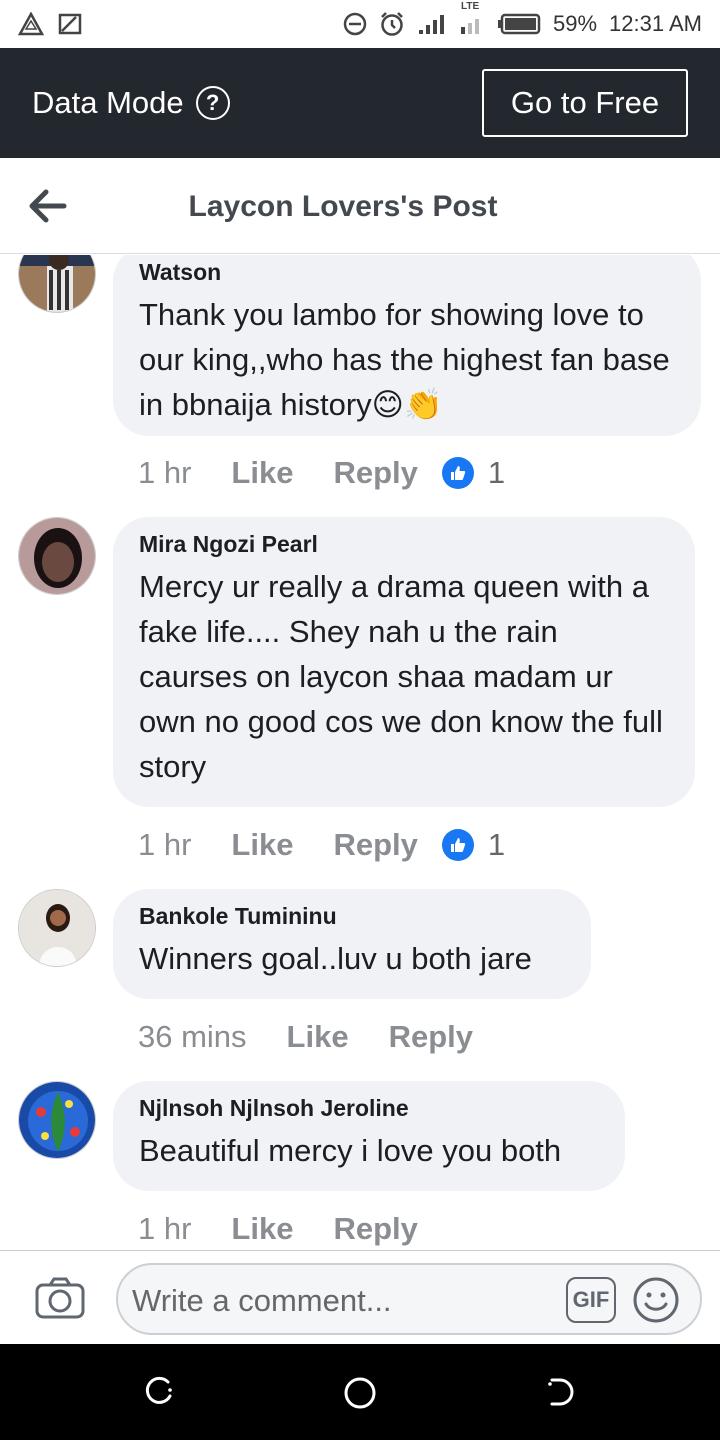 Image resolution: width=720 pixels, height=1440 pixels. I want to click on battery-icon, so click(519, 24).